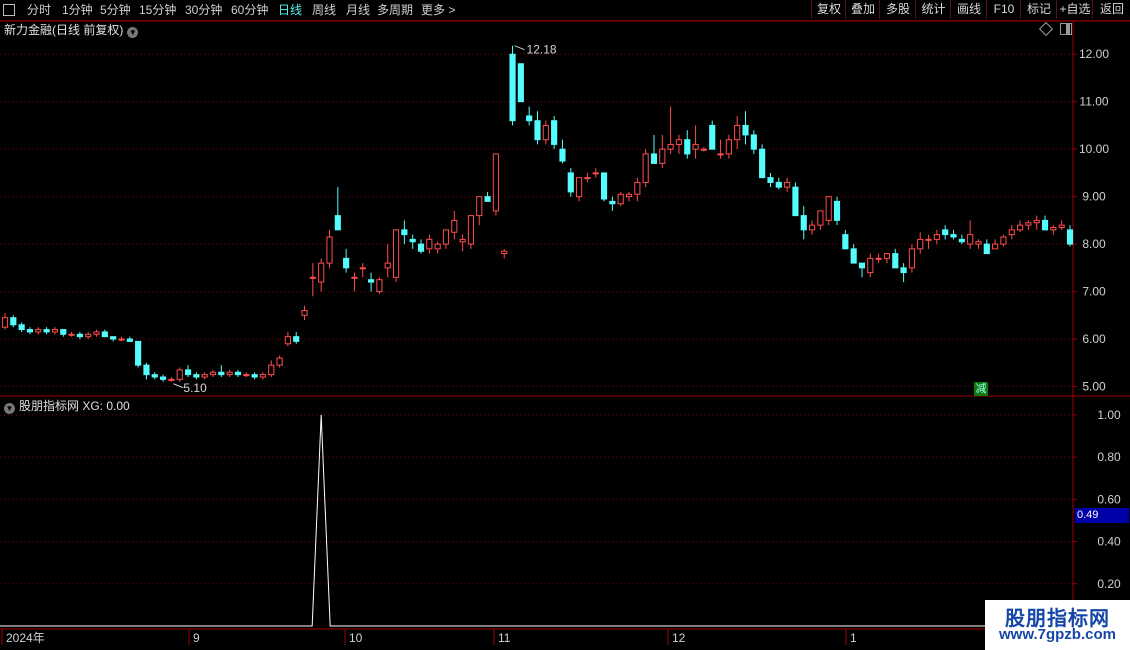 Image resolution: width=1130 pixels, height=650 pixels. Describe the element at coordinates (1109, 415) in the screenshot. I see `indicator-tick-label: 1.00` at that location.